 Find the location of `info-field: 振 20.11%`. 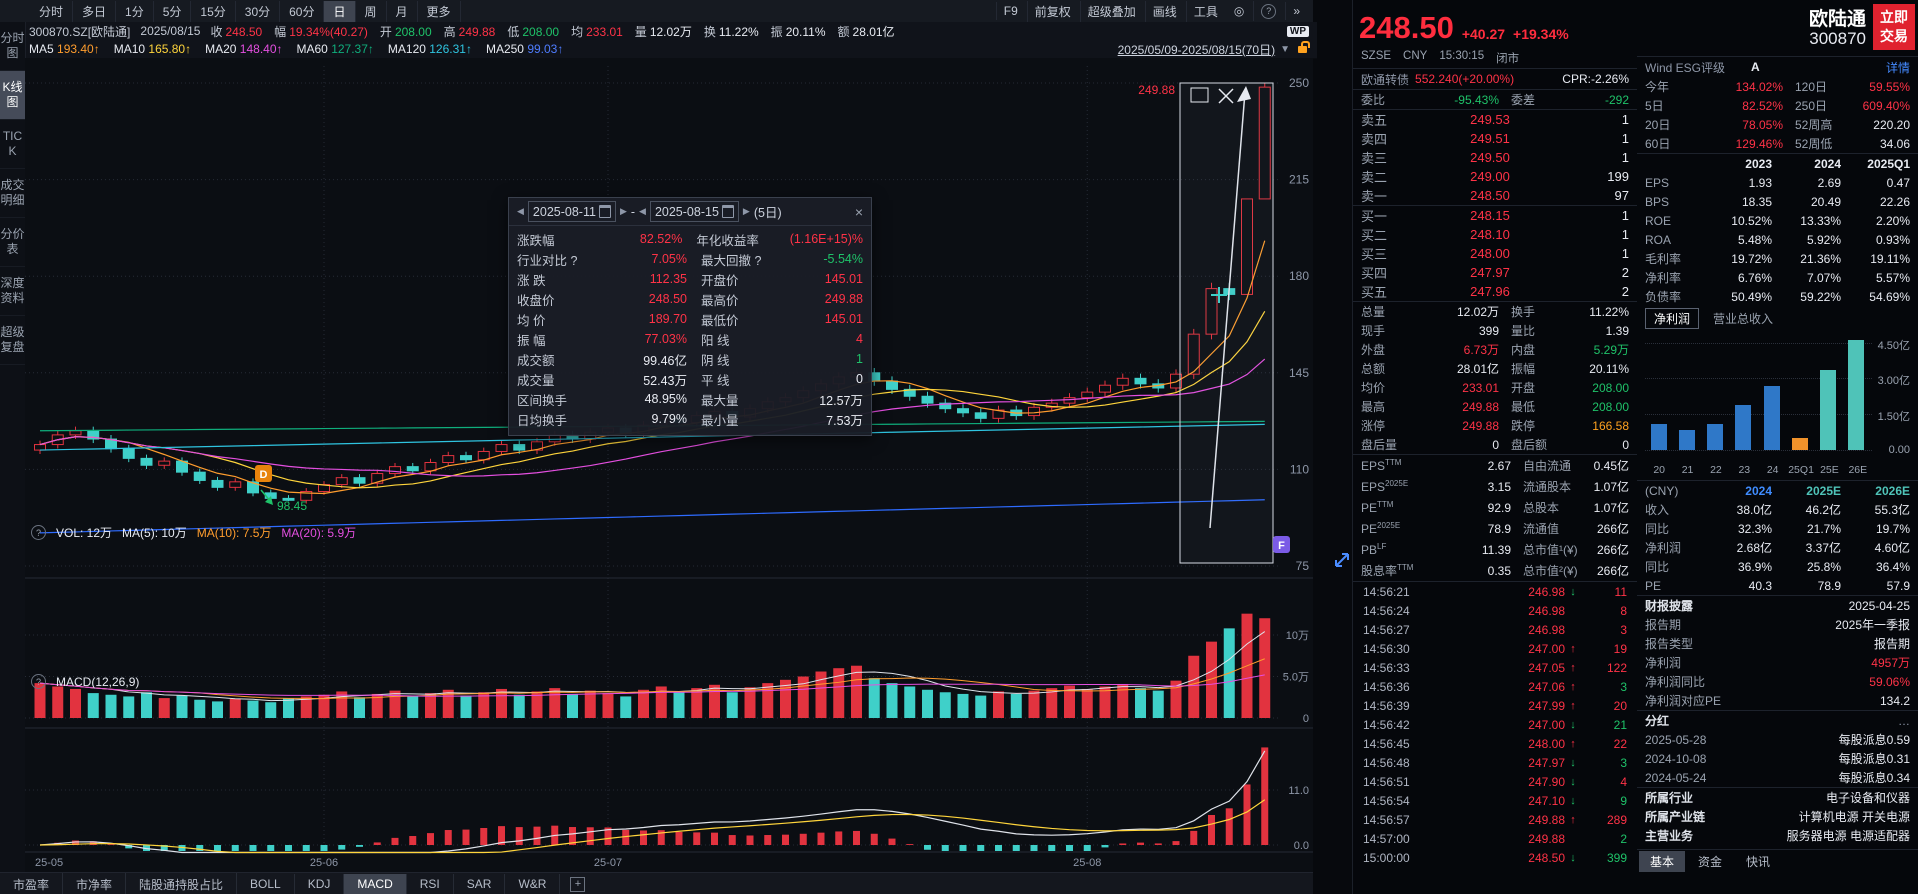

info-field: 振 20.11% is located at coordinates (798, 31).